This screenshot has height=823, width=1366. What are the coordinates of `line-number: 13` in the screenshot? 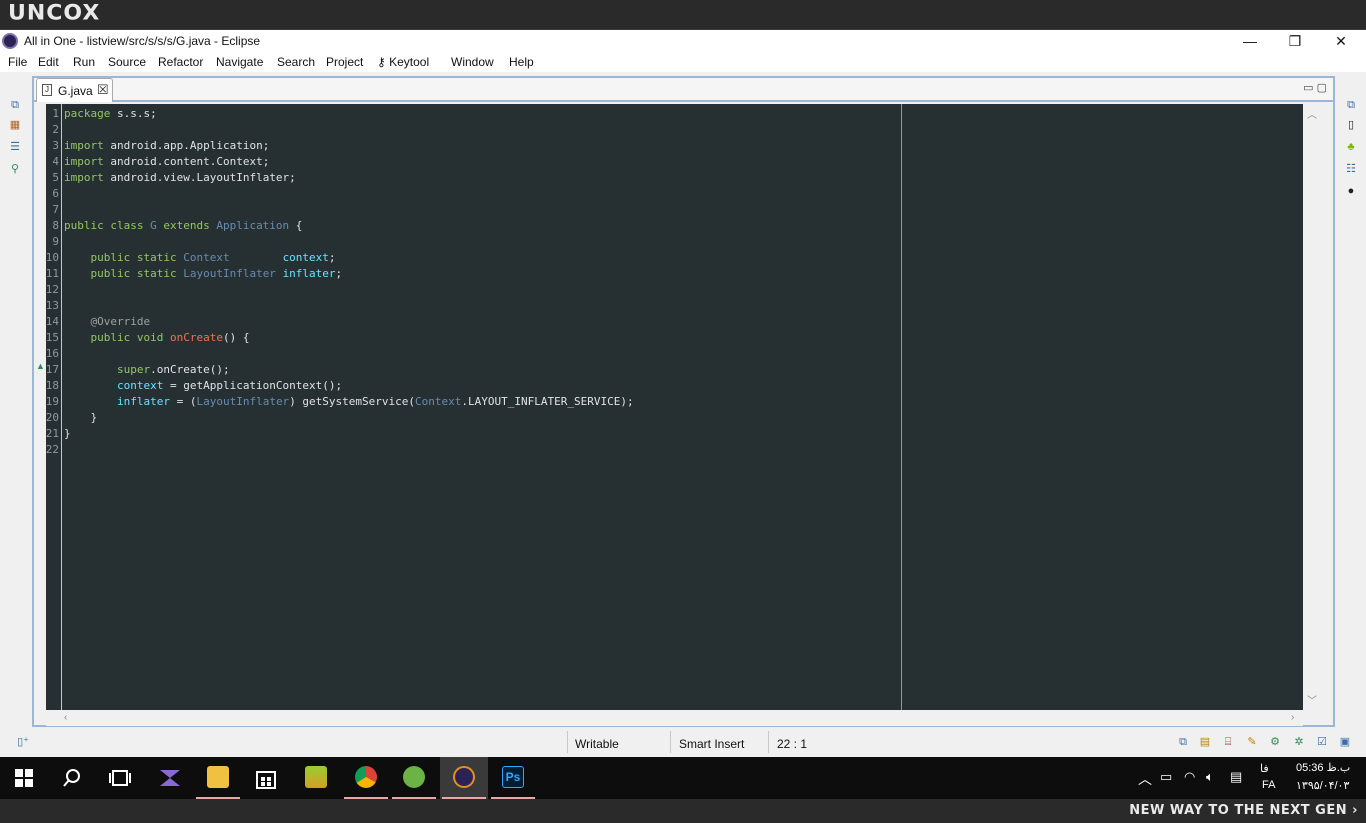 It's located at (52, 305).